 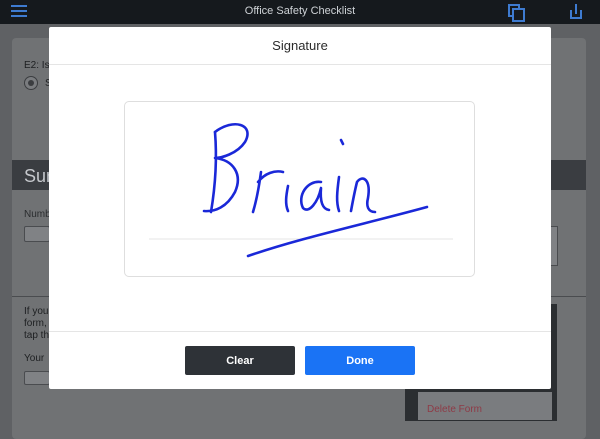 I want to click on done-button: Done, so click(x=360, y=360).